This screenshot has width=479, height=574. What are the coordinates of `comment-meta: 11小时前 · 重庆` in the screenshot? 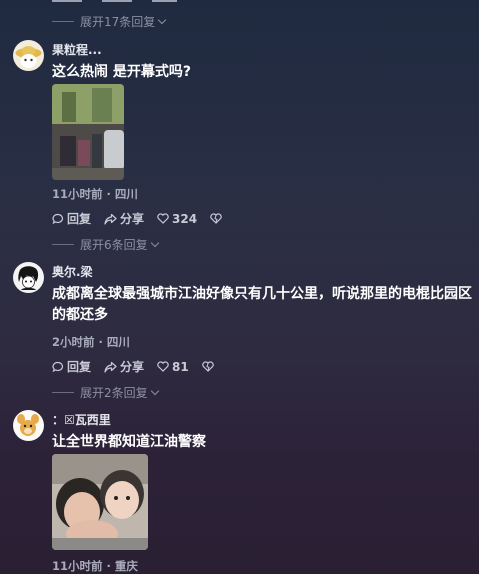 It's located at (95, 566).